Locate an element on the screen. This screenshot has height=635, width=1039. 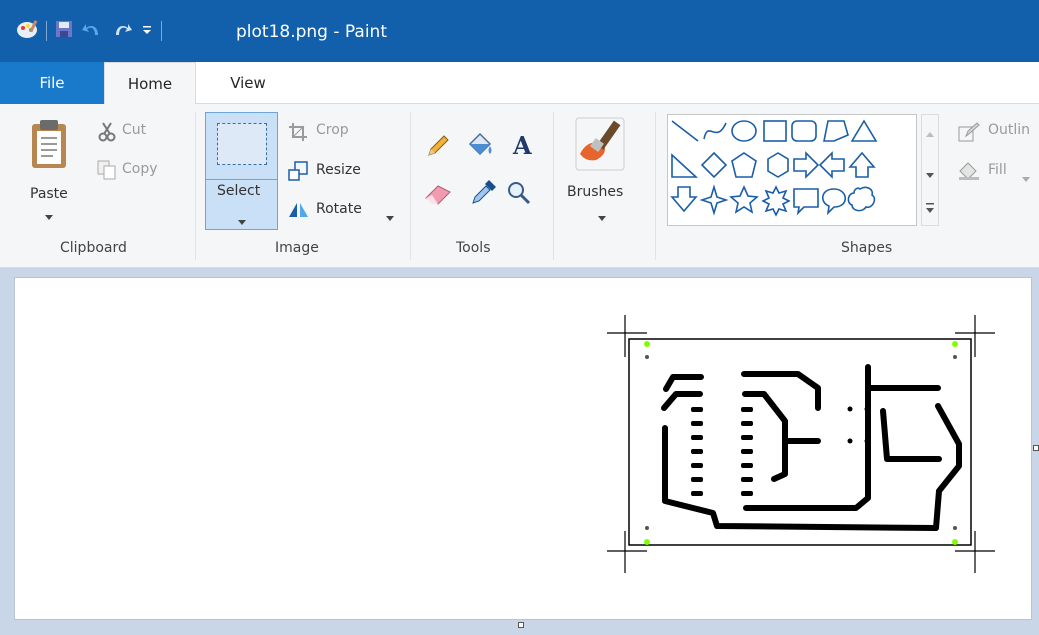
undo-icon is located at coordinates (92, 31).